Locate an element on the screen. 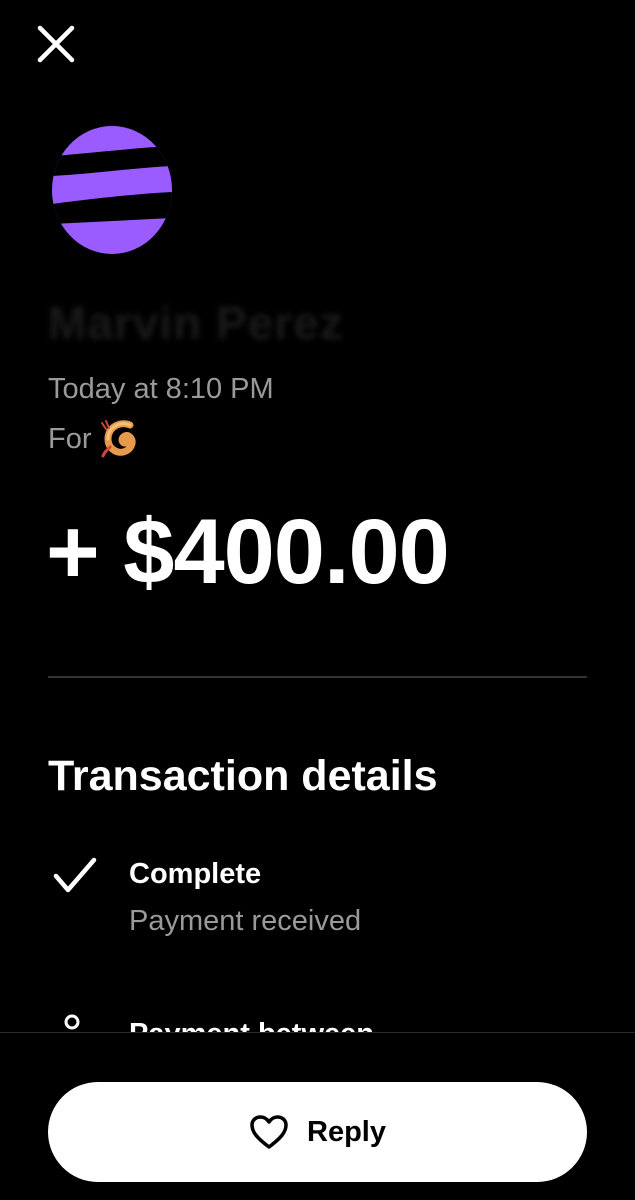 Image resolution: width=635 pixels, height=1200 pixels. status-title: Complete is located at coordinates (195, 874).